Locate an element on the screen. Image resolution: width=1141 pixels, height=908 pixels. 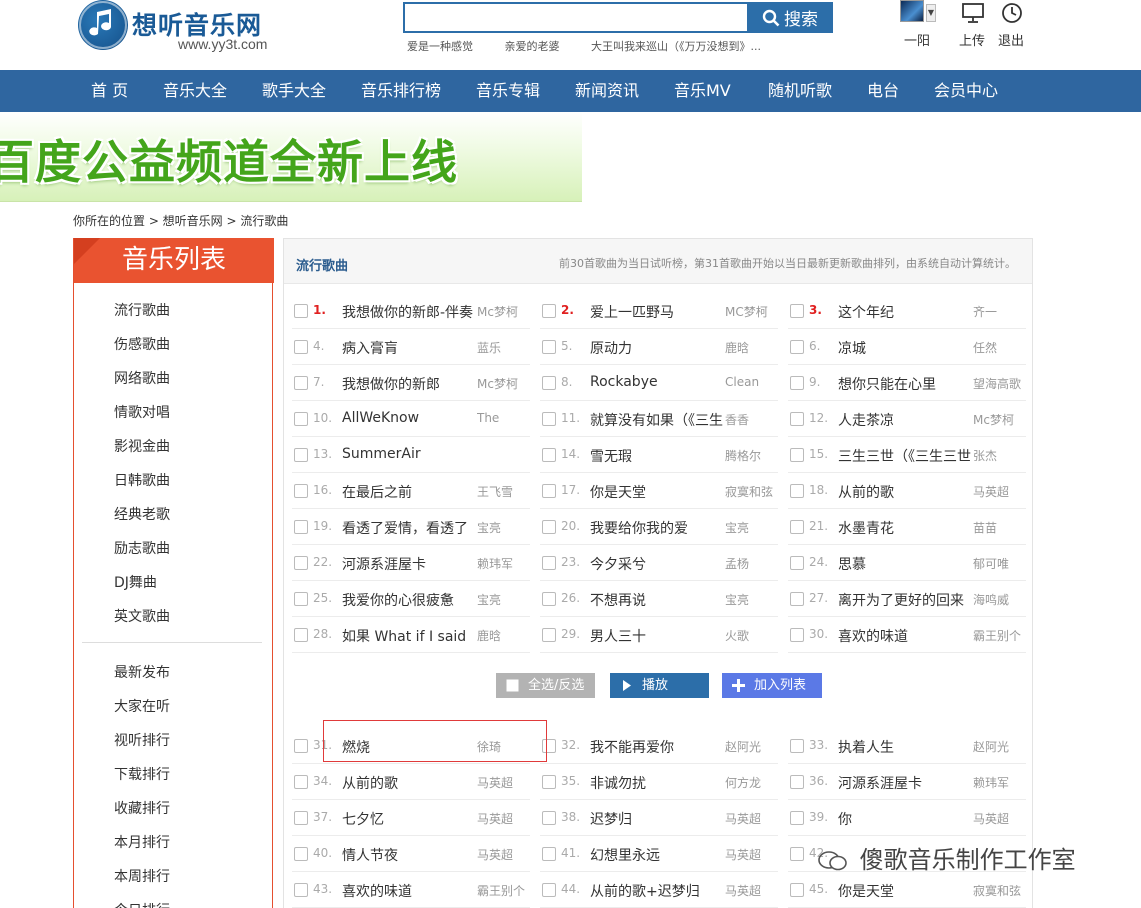
nav-item-albums: 音乐专辑 is located at coordinates (508, 91).